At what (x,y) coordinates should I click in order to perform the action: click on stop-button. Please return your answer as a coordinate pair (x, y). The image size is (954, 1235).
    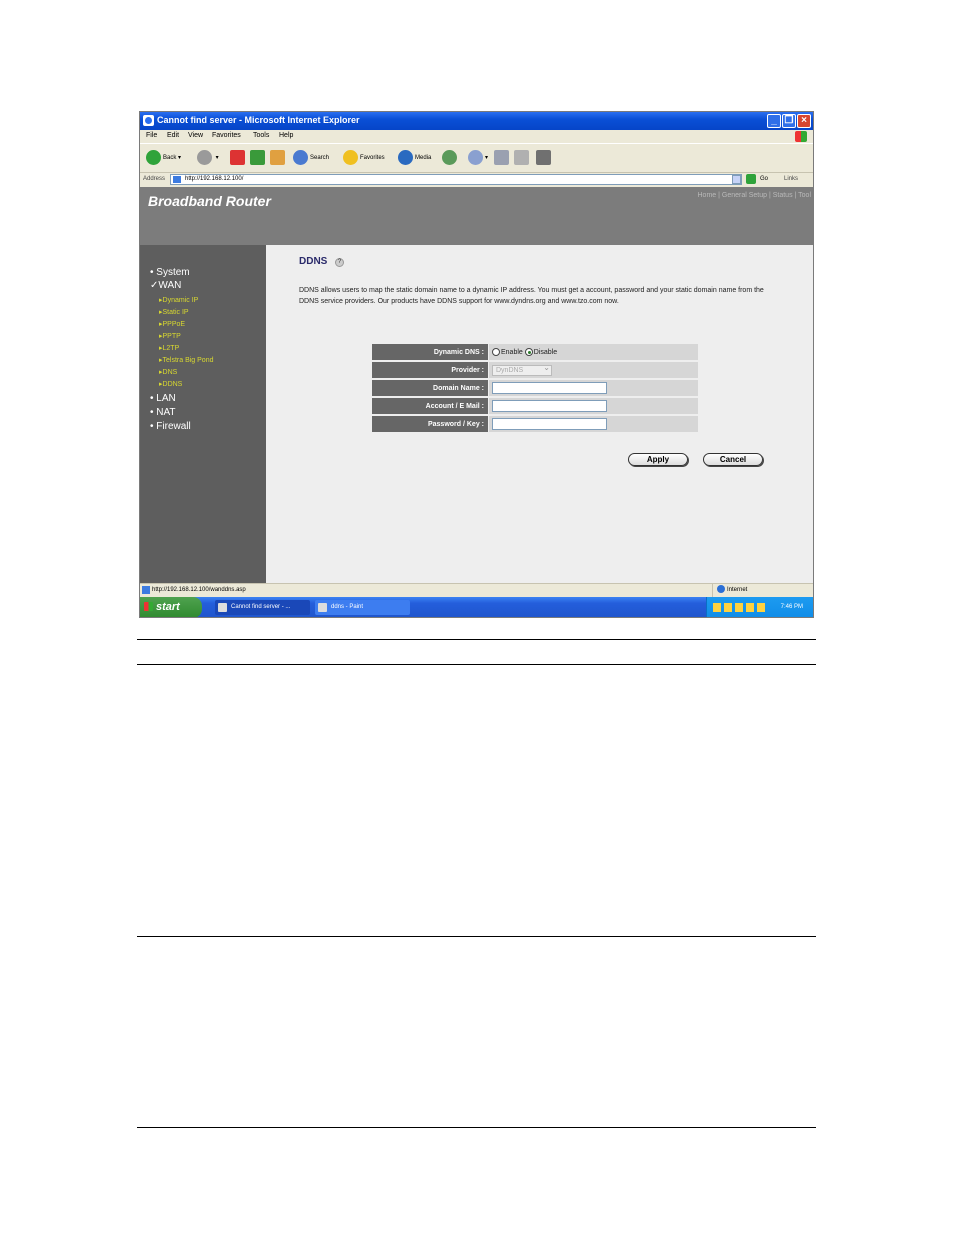
    Looking at the image, I should click on (238, 157).